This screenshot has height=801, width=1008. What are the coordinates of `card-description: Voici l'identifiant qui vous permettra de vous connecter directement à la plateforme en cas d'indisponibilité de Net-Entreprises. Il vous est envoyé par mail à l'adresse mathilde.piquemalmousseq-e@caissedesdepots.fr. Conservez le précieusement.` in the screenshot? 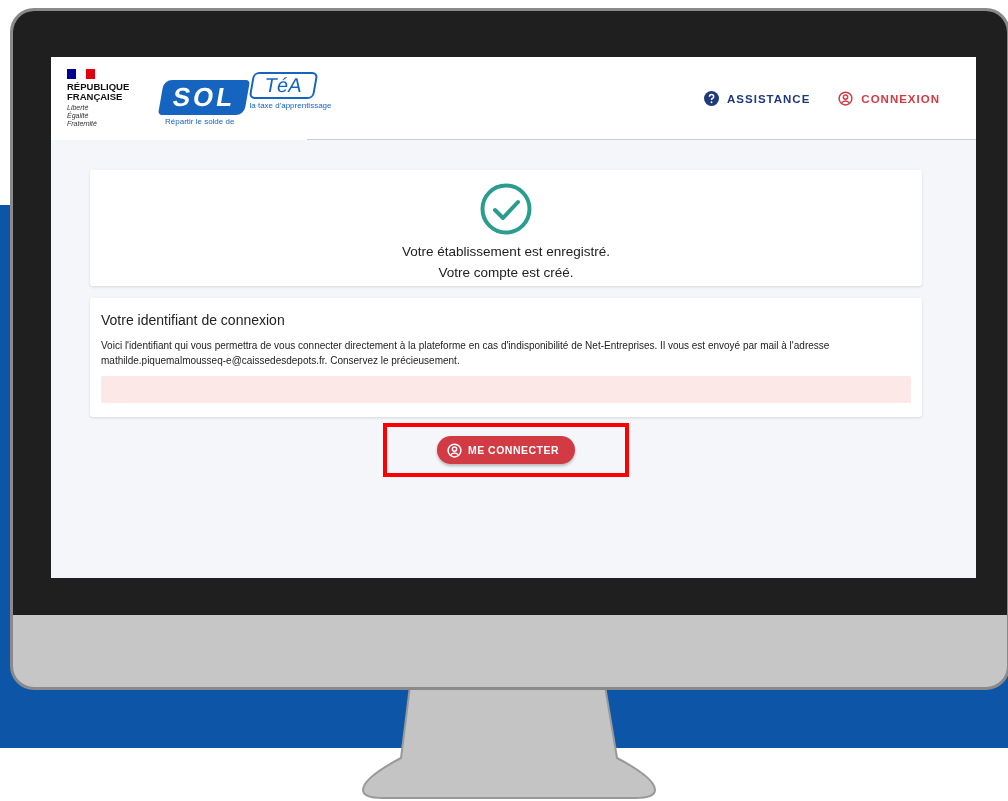 It's located at (466, 353).